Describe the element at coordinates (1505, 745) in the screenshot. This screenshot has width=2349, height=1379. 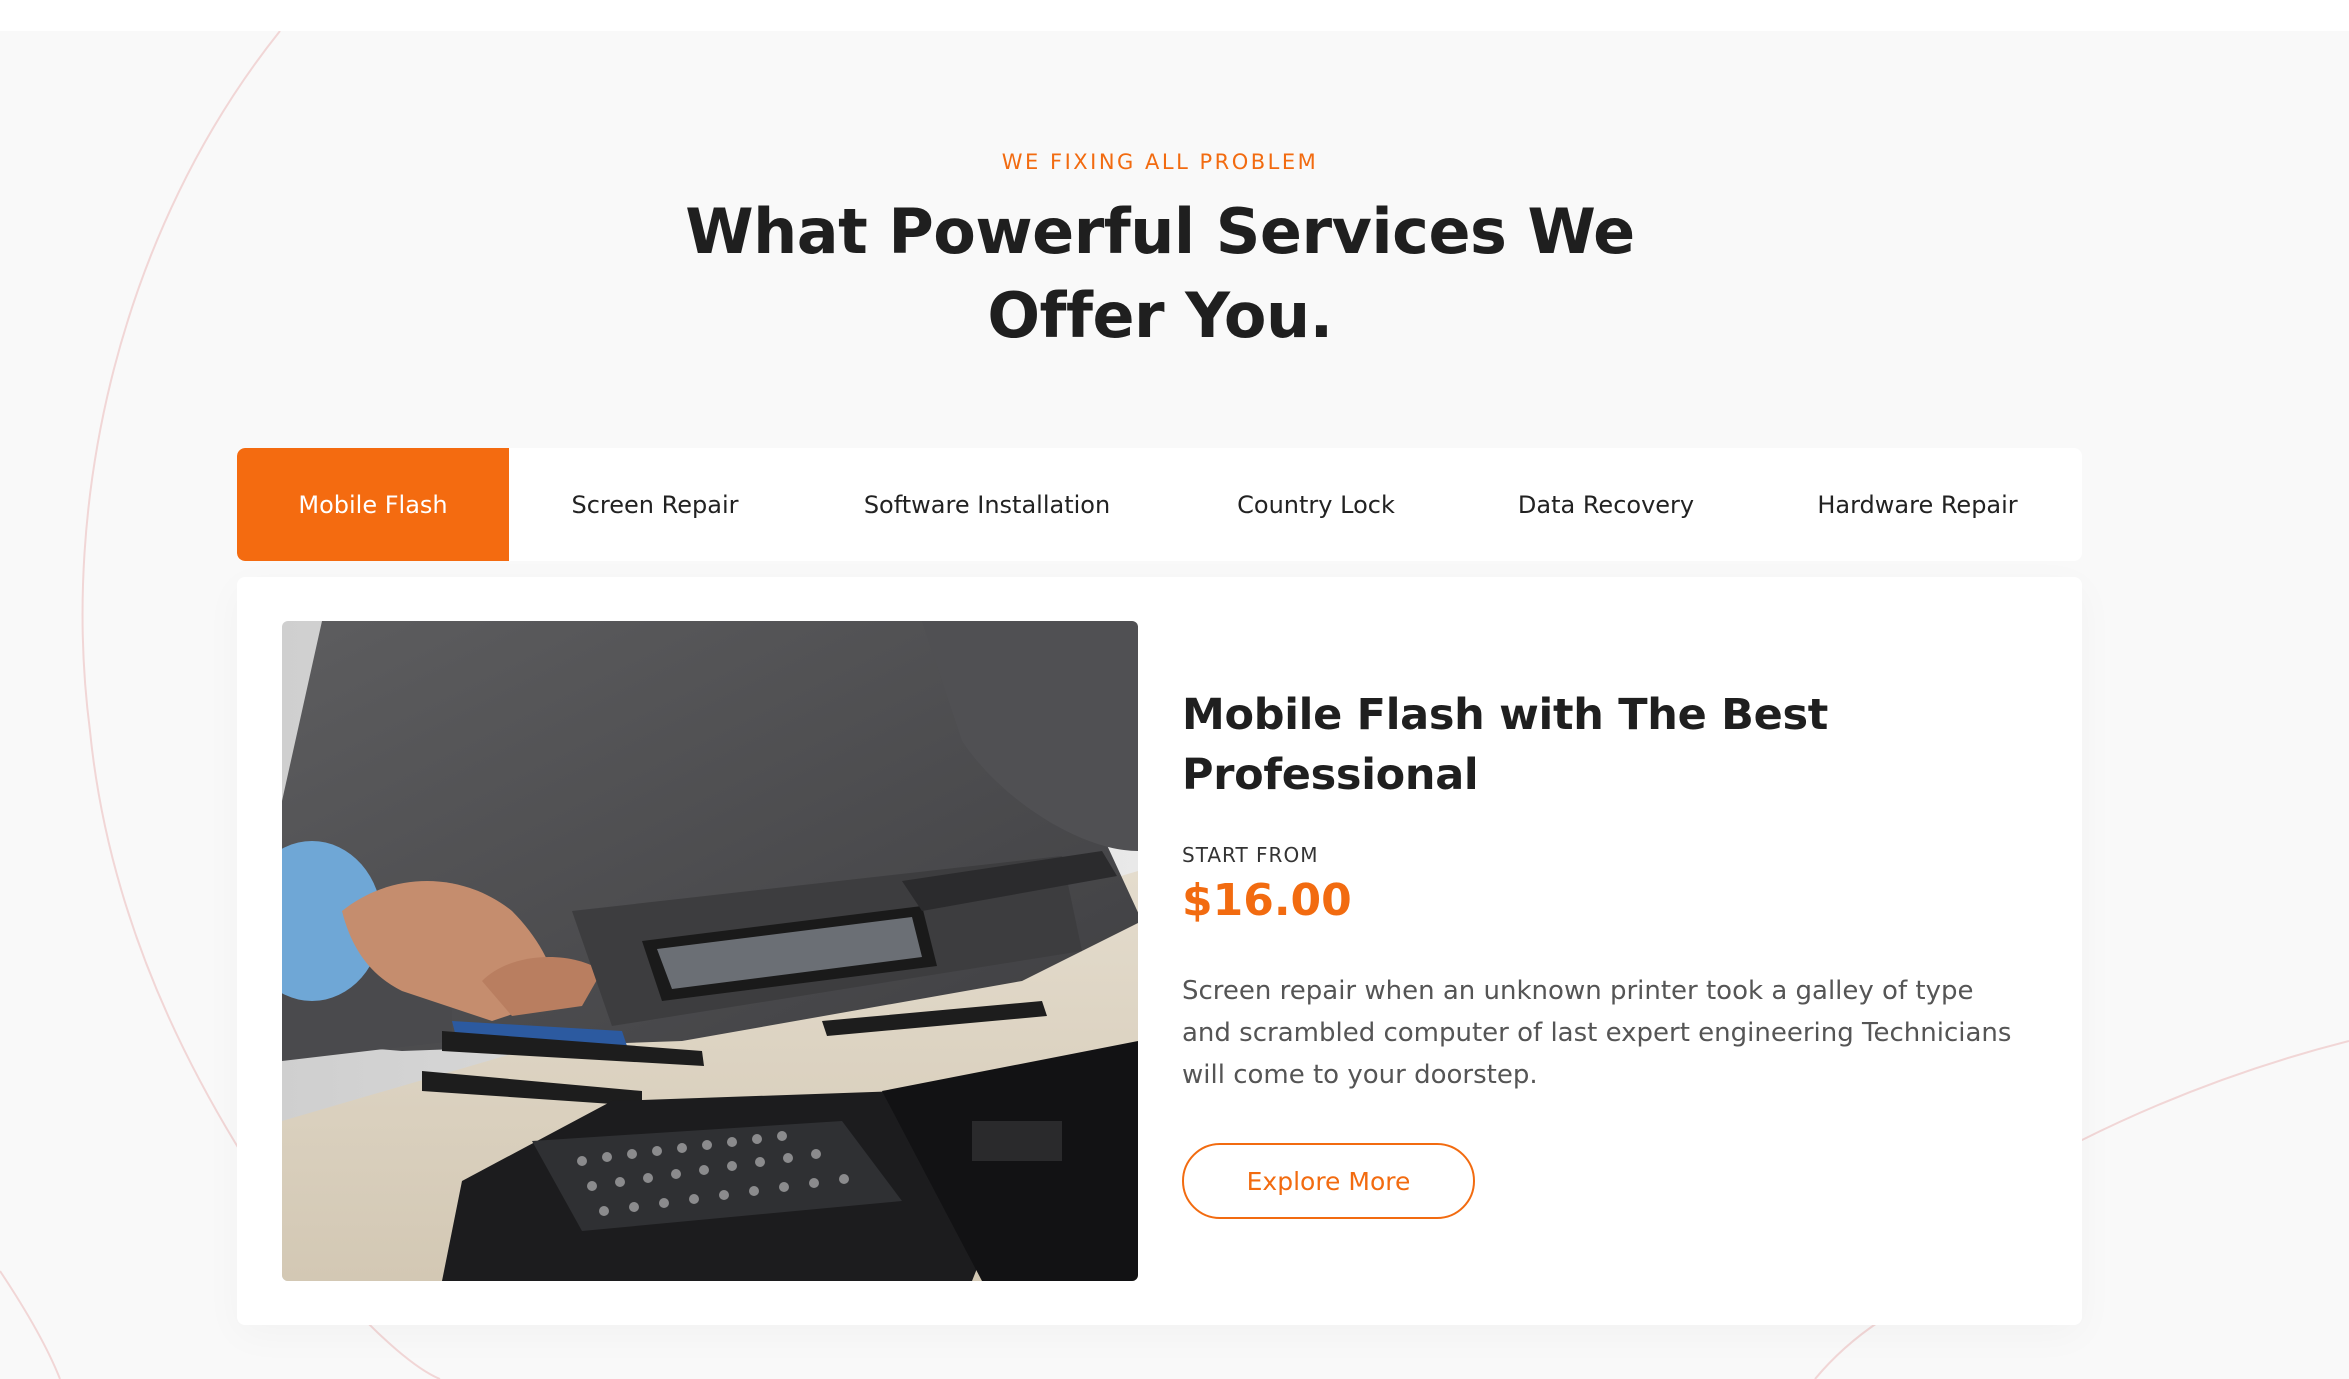
I see `service-title: Mobile Flash with The Best Professional` at that location.